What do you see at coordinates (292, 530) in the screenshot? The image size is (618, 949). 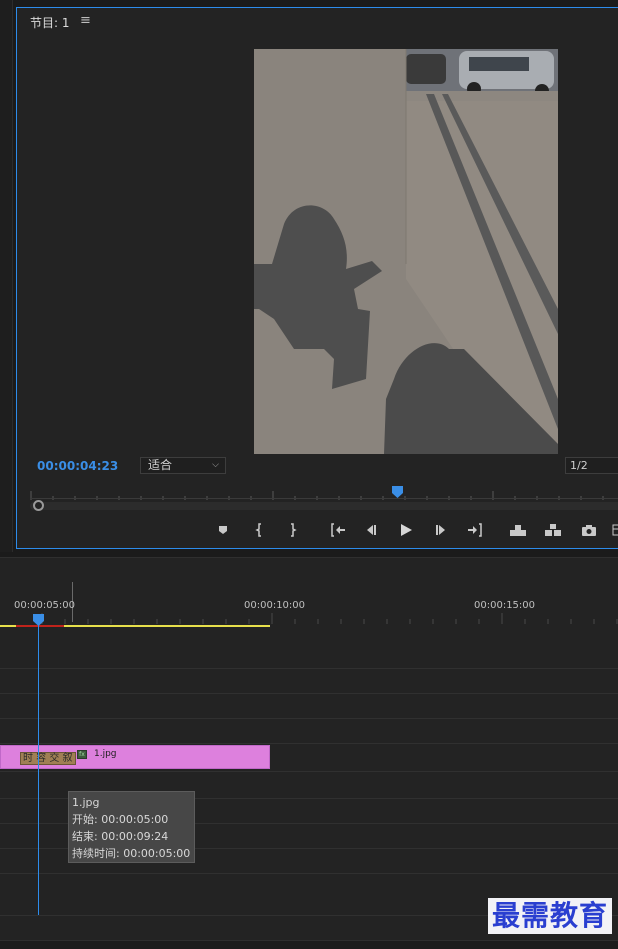 I see `mark-out-icon` at bounding box center [292, 530].